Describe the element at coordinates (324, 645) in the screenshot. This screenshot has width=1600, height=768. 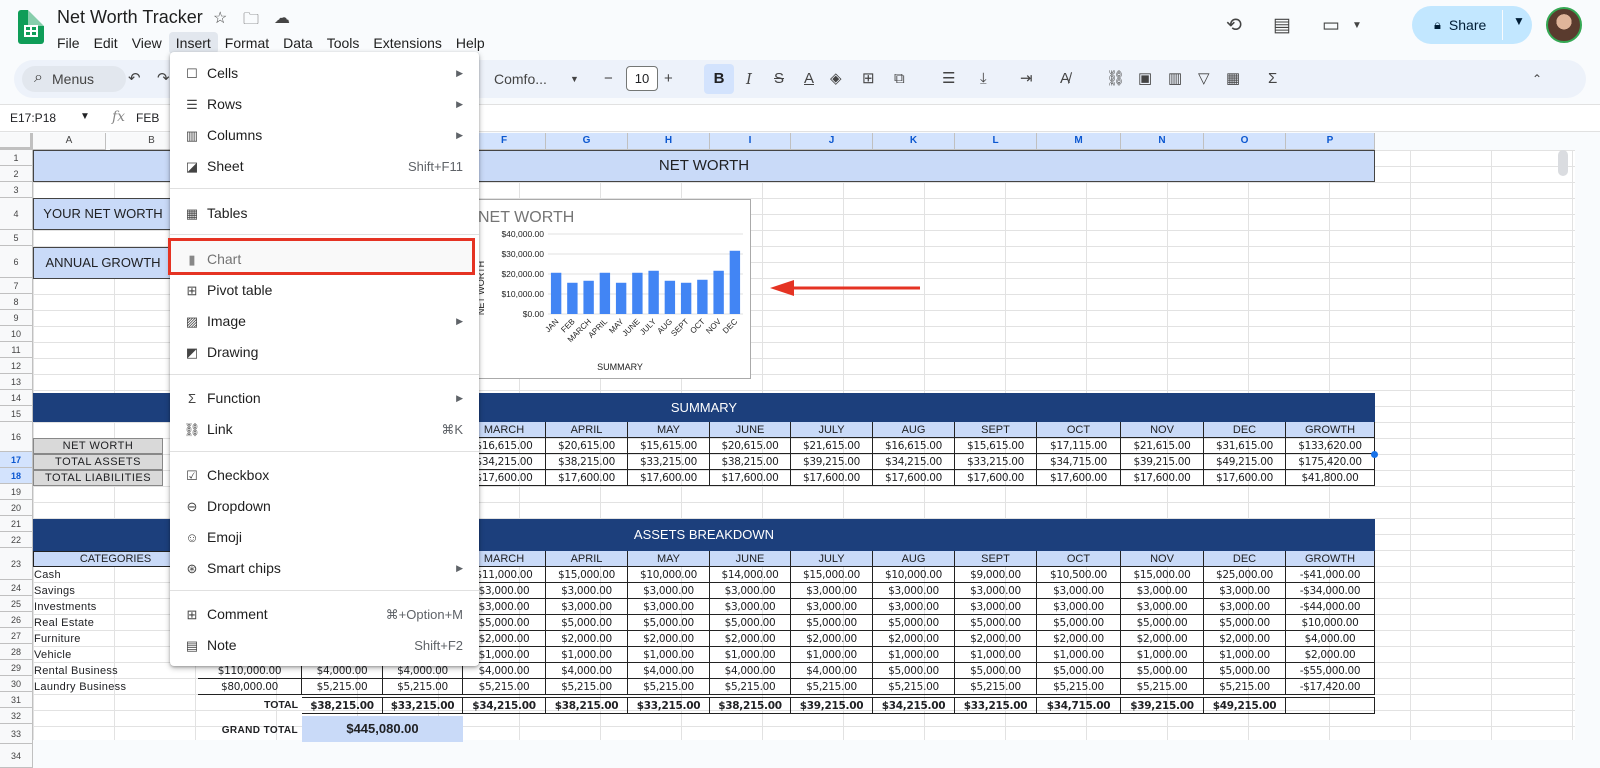
I see `menu-item-note: ▤ Note Shift+F2` at that location.